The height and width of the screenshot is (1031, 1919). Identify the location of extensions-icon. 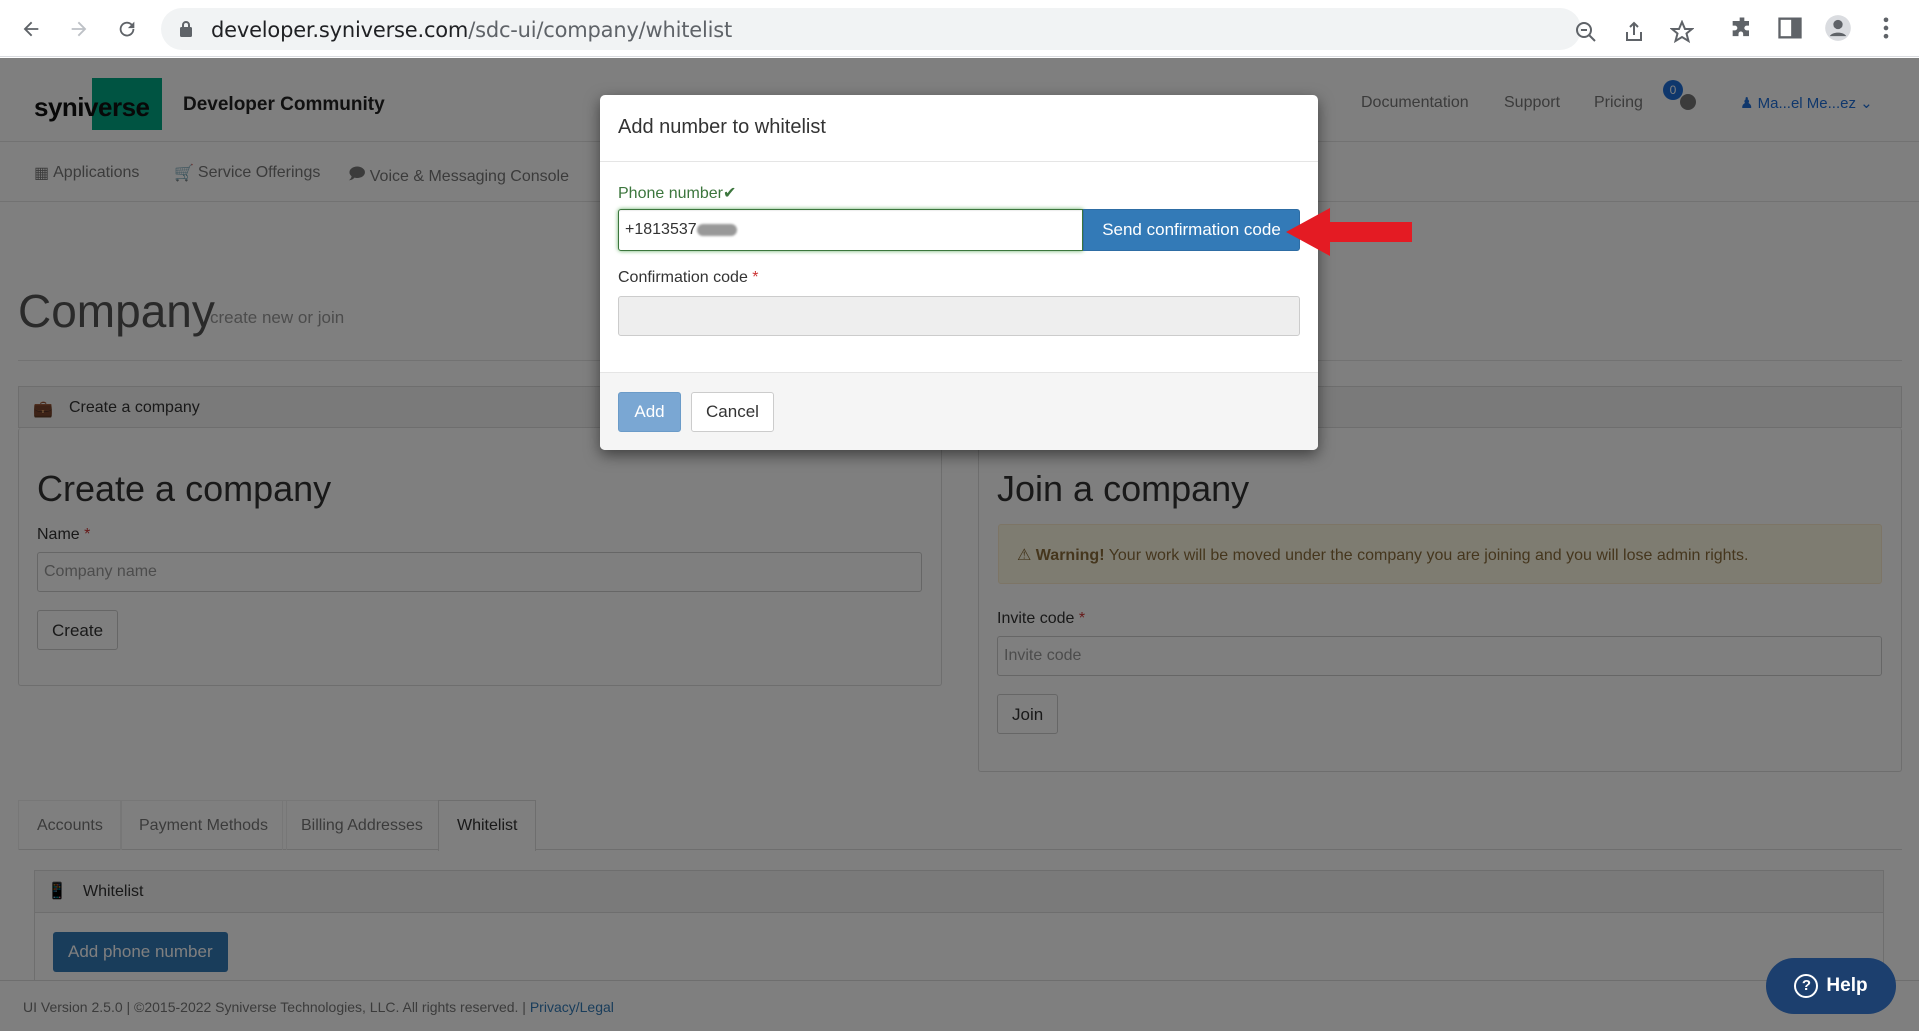
(1742, 28).